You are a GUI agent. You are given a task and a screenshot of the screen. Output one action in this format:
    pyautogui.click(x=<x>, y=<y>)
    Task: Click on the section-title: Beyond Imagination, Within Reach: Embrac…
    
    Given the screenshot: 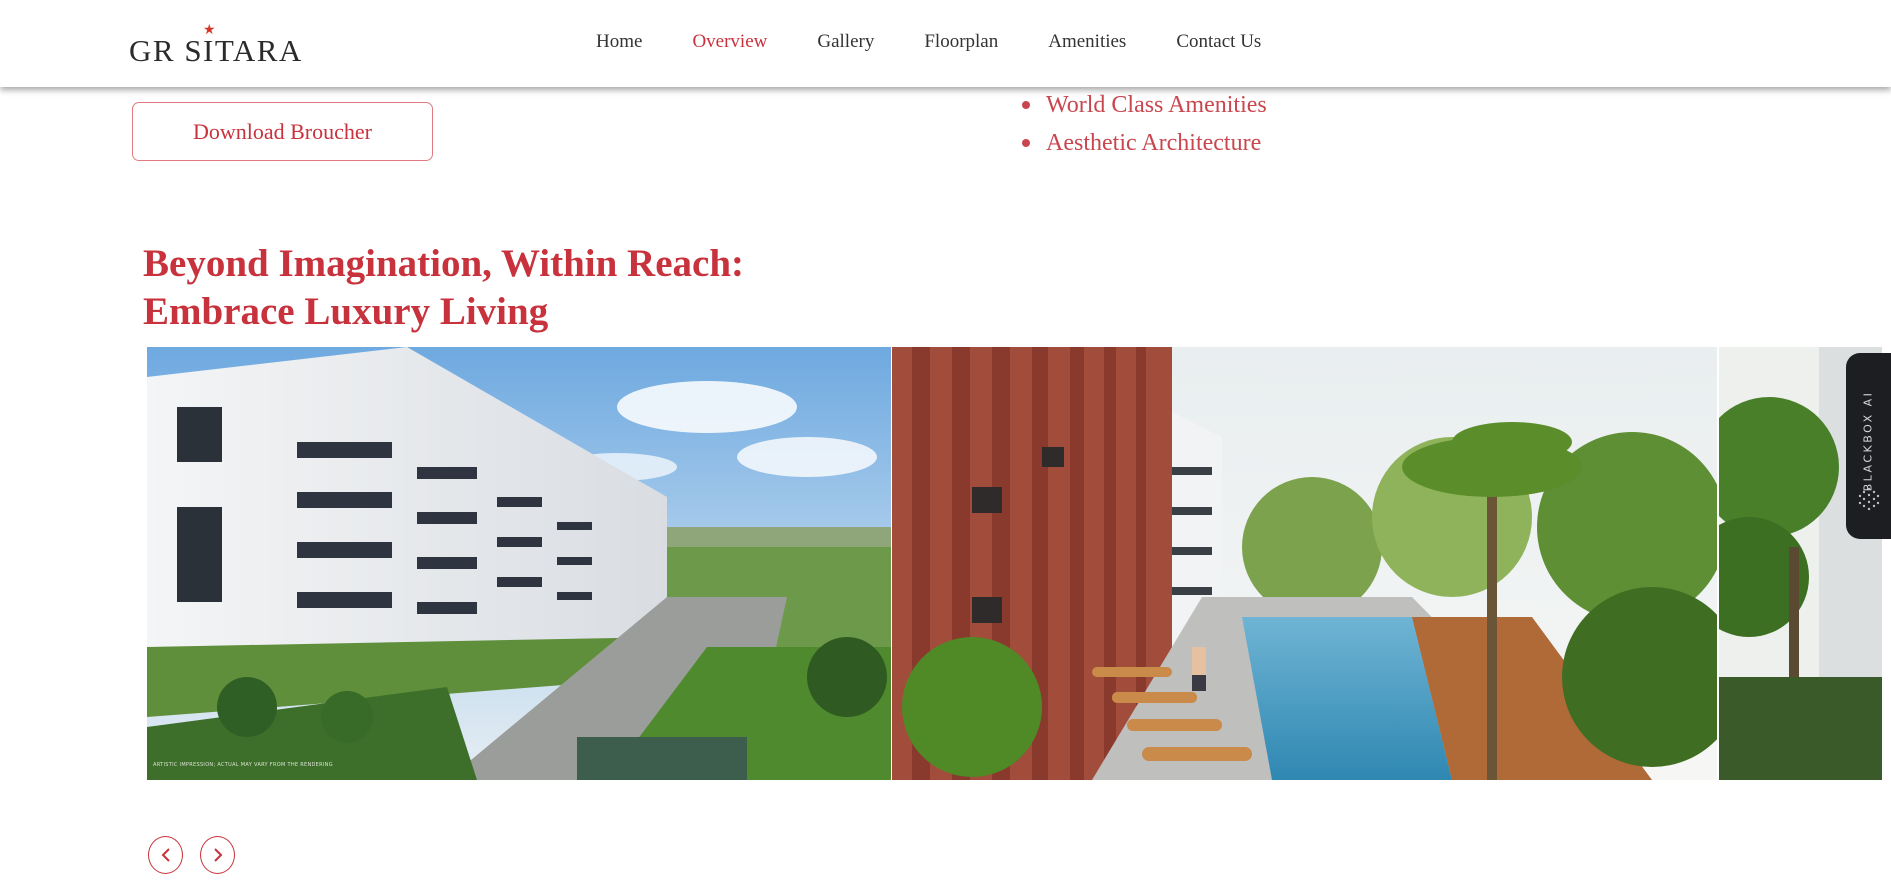 What is the action you would take?
    pyautogui.click(x=493, y=288)
    